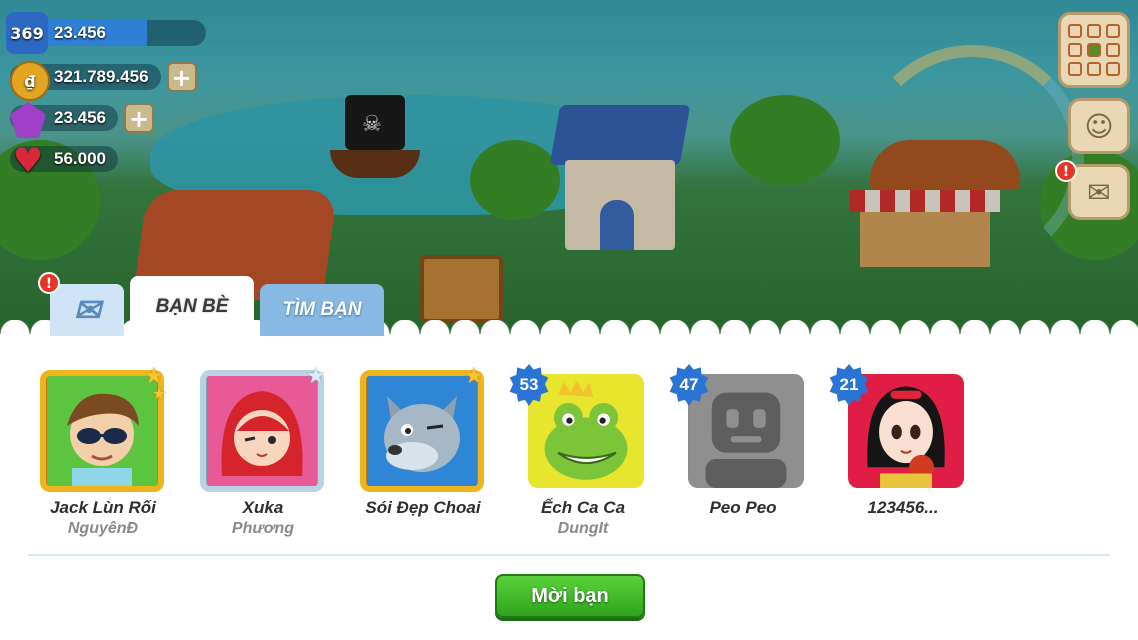 This screenshot has width=1138, height=640. I want to click on gems-value: 23.456, so click(80, 117).